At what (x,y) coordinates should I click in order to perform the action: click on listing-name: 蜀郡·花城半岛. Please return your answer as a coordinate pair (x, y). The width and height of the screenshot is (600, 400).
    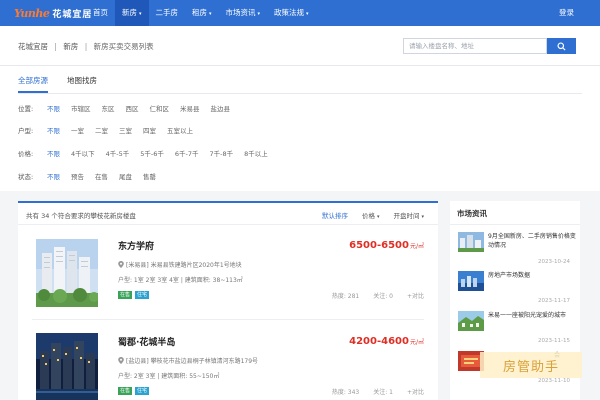
    Looking at the image, I should click on (146, 341).